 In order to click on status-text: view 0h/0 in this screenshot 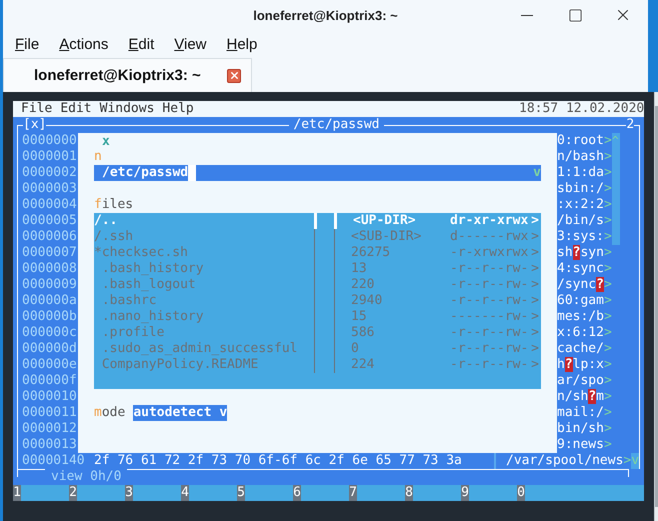, I will do `click(86, 477)`.